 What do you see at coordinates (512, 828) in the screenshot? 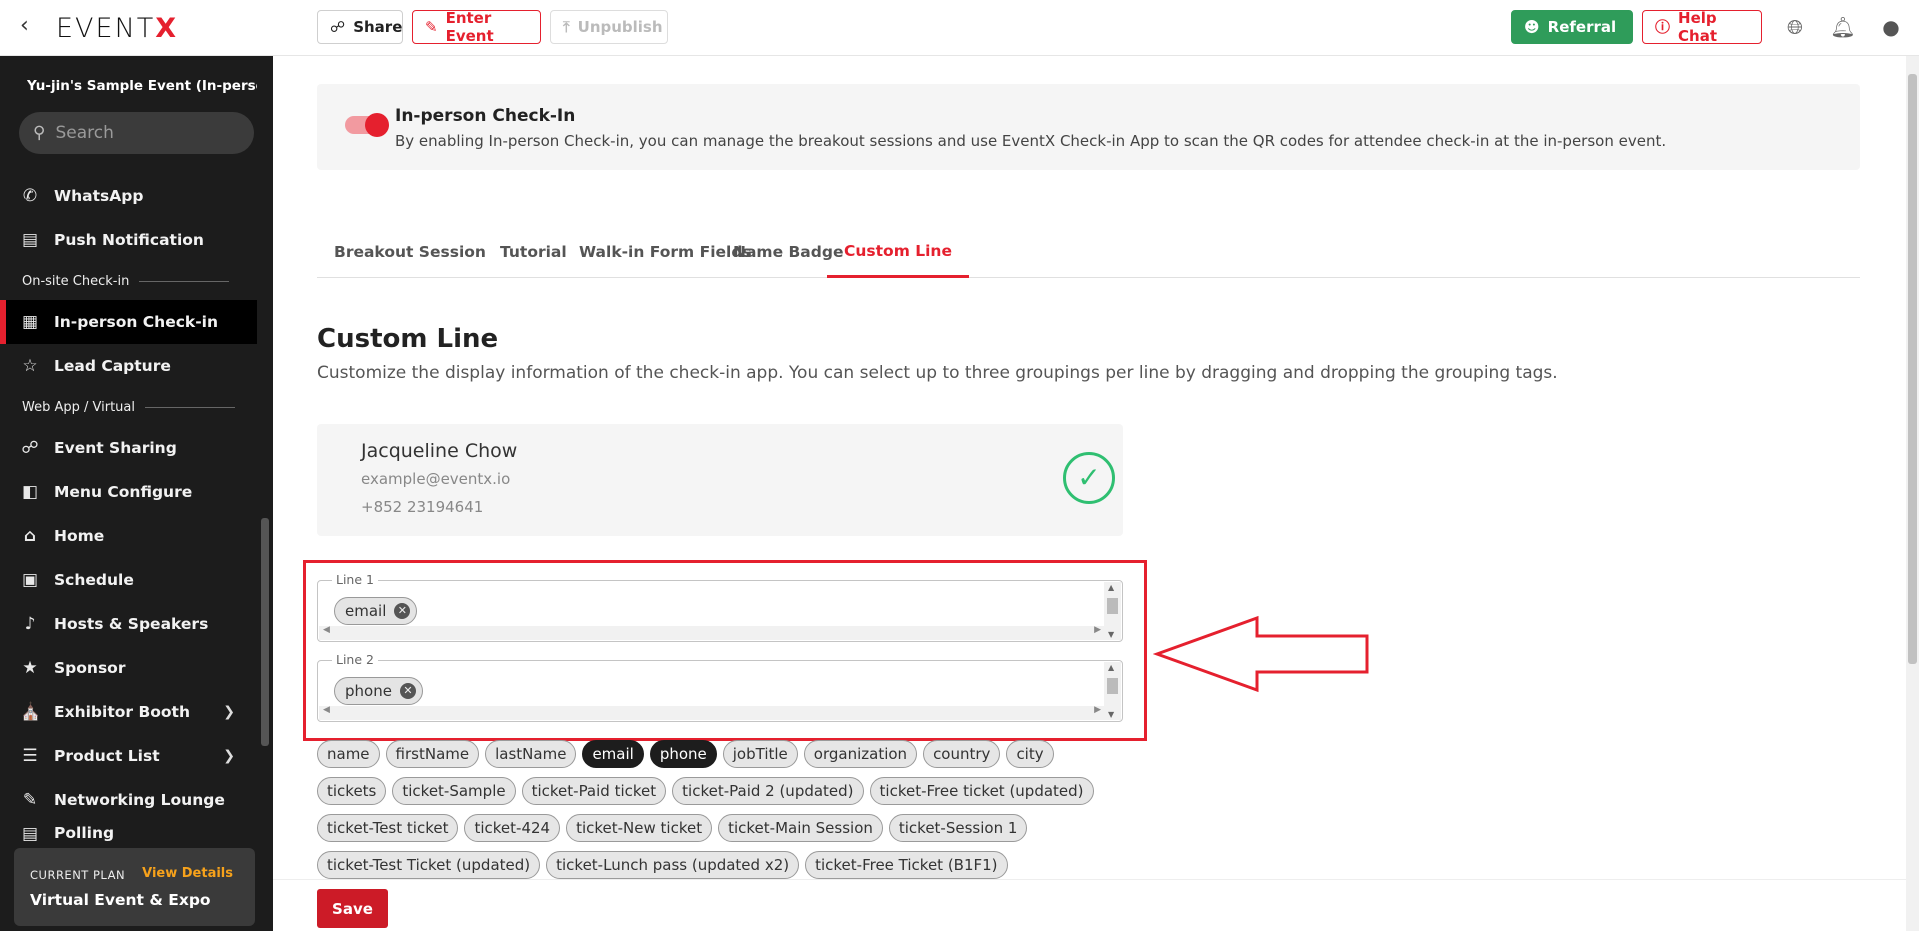
I see `grouping-tag: ticket-424` at bounding box center [512, 828].